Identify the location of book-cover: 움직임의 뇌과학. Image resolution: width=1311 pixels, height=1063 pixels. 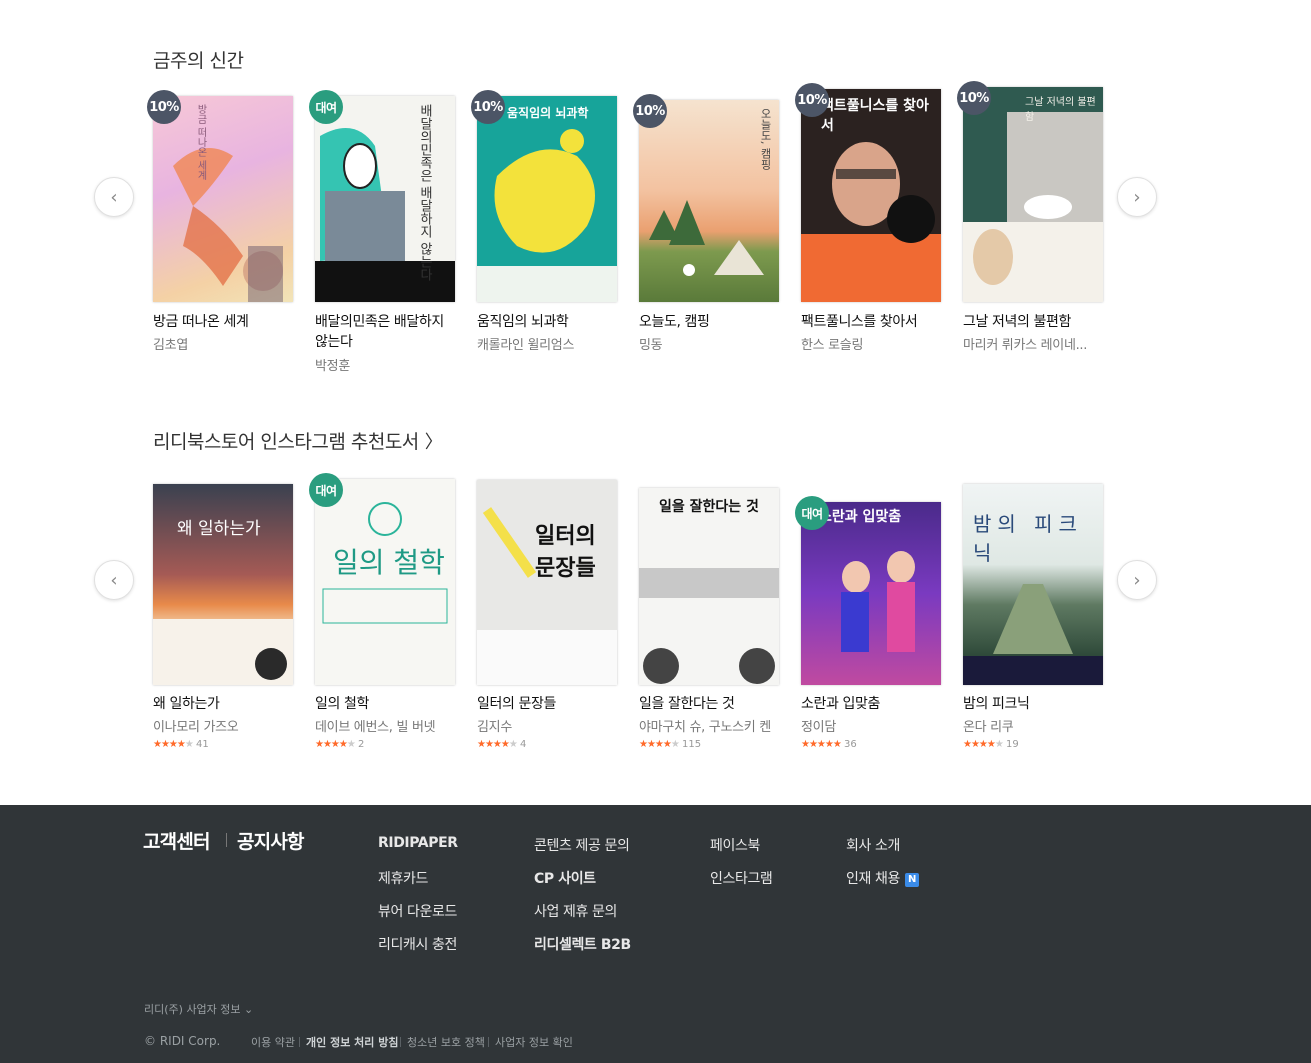
(547, 199).